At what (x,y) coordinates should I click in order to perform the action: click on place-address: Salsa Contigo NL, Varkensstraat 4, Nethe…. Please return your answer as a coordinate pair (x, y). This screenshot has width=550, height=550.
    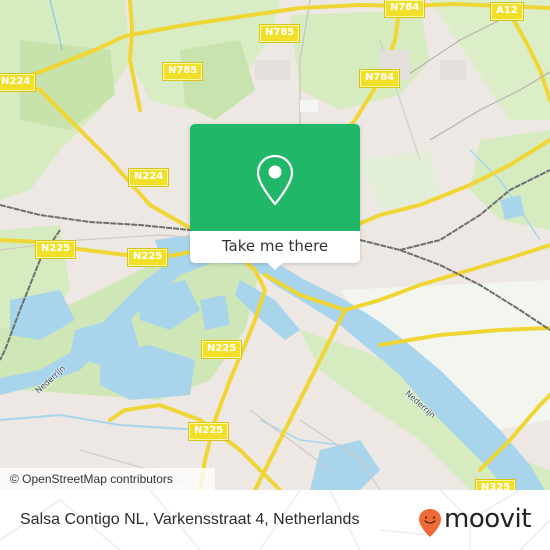
    Looking at the image, I should click on (190, 519).